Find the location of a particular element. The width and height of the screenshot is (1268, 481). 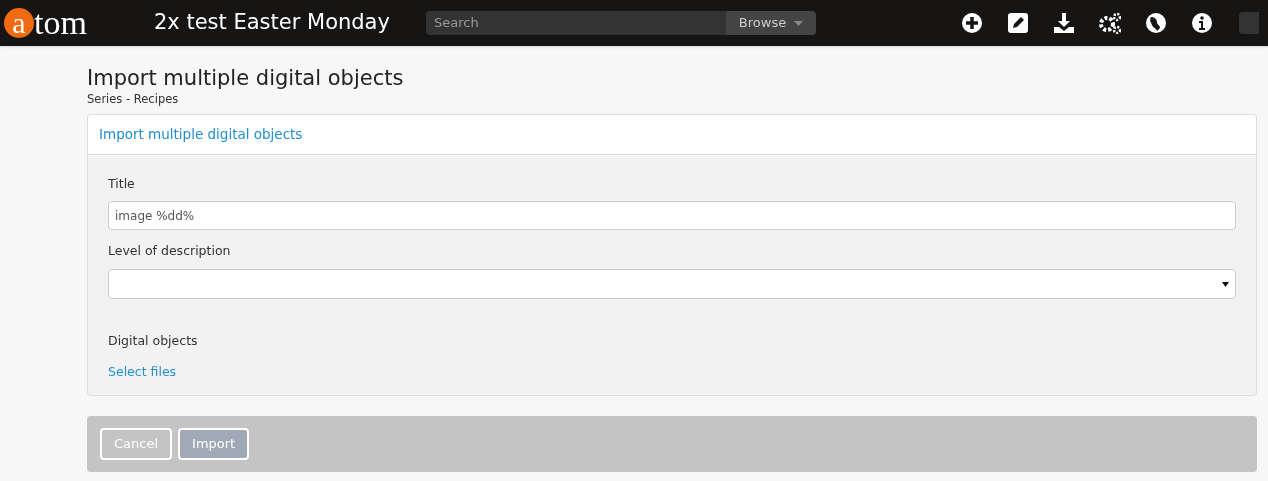

browse-dropdown: Browse is located at coordinates (771, 23).